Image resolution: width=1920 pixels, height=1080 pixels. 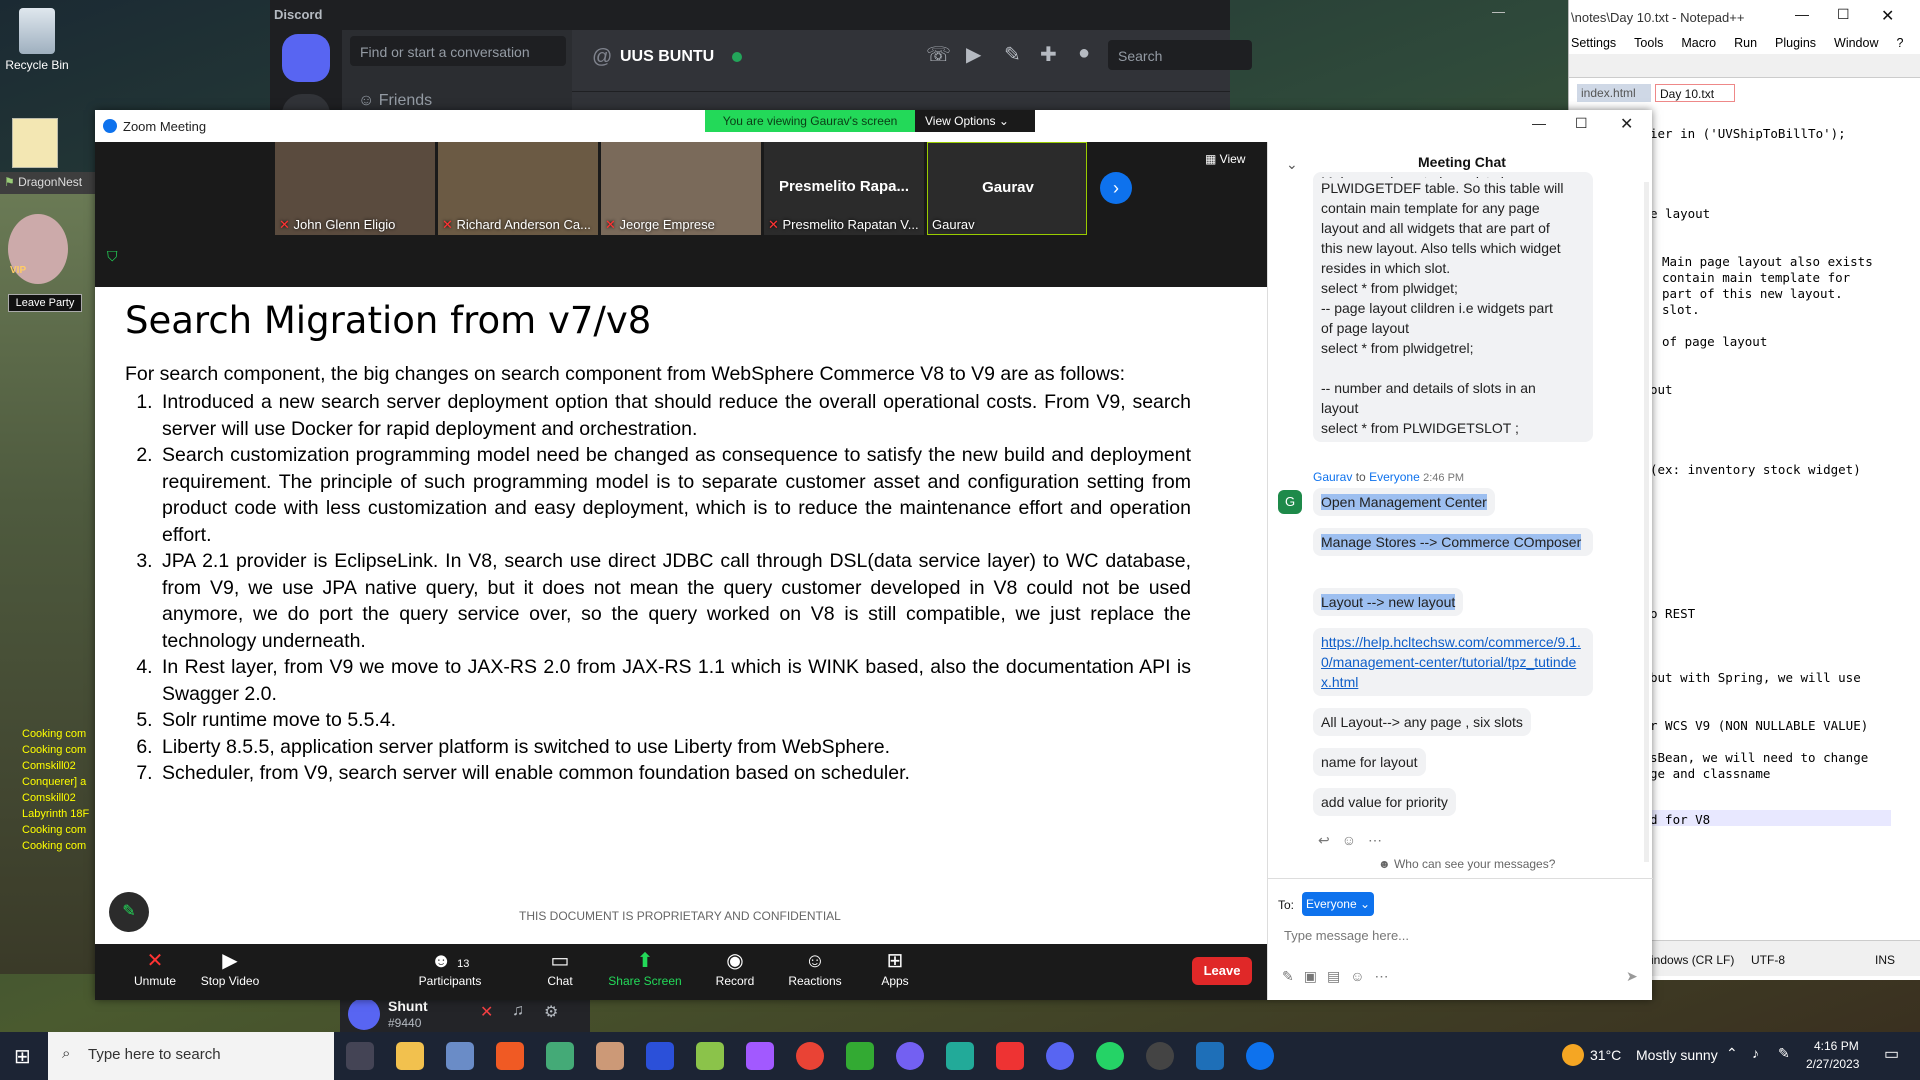 I want to click on chat-button: ▭ Chat, so click(x=560, y=968).